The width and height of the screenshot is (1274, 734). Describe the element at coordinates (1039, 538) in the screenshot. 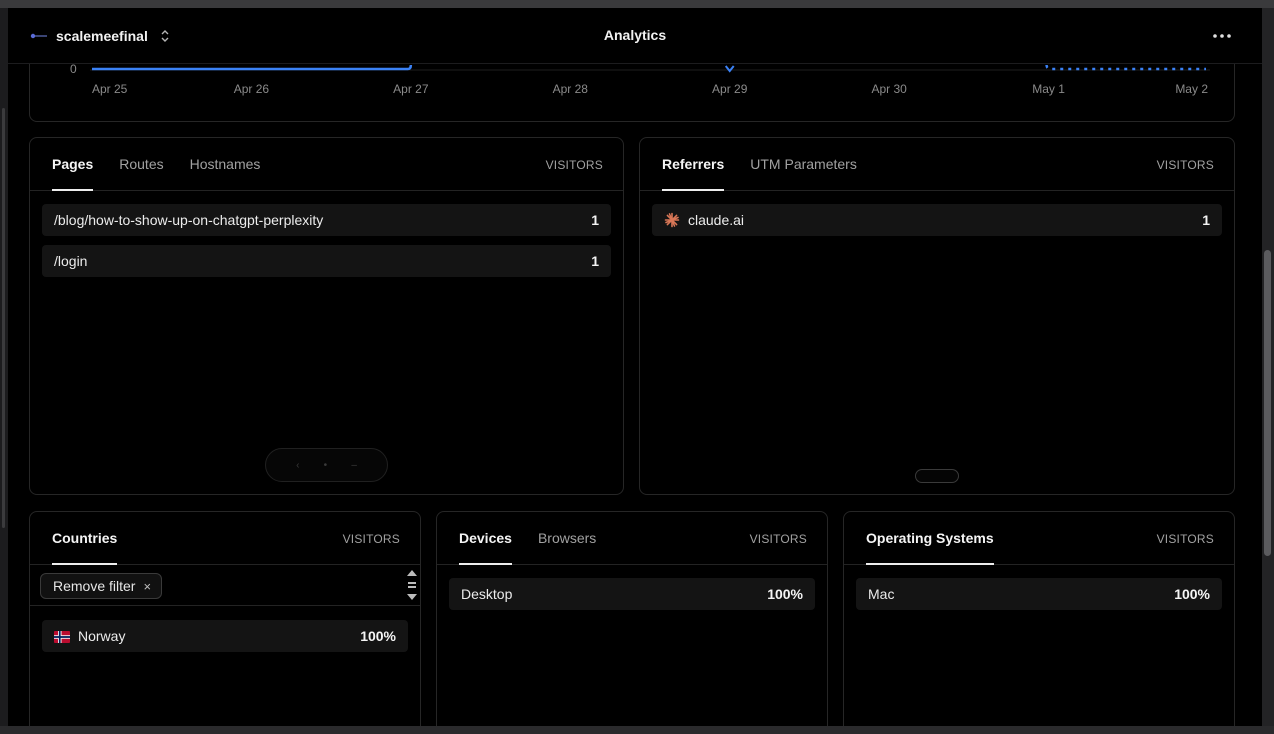

I see `os-card-header: Operating Systems VISITORS` at that location.